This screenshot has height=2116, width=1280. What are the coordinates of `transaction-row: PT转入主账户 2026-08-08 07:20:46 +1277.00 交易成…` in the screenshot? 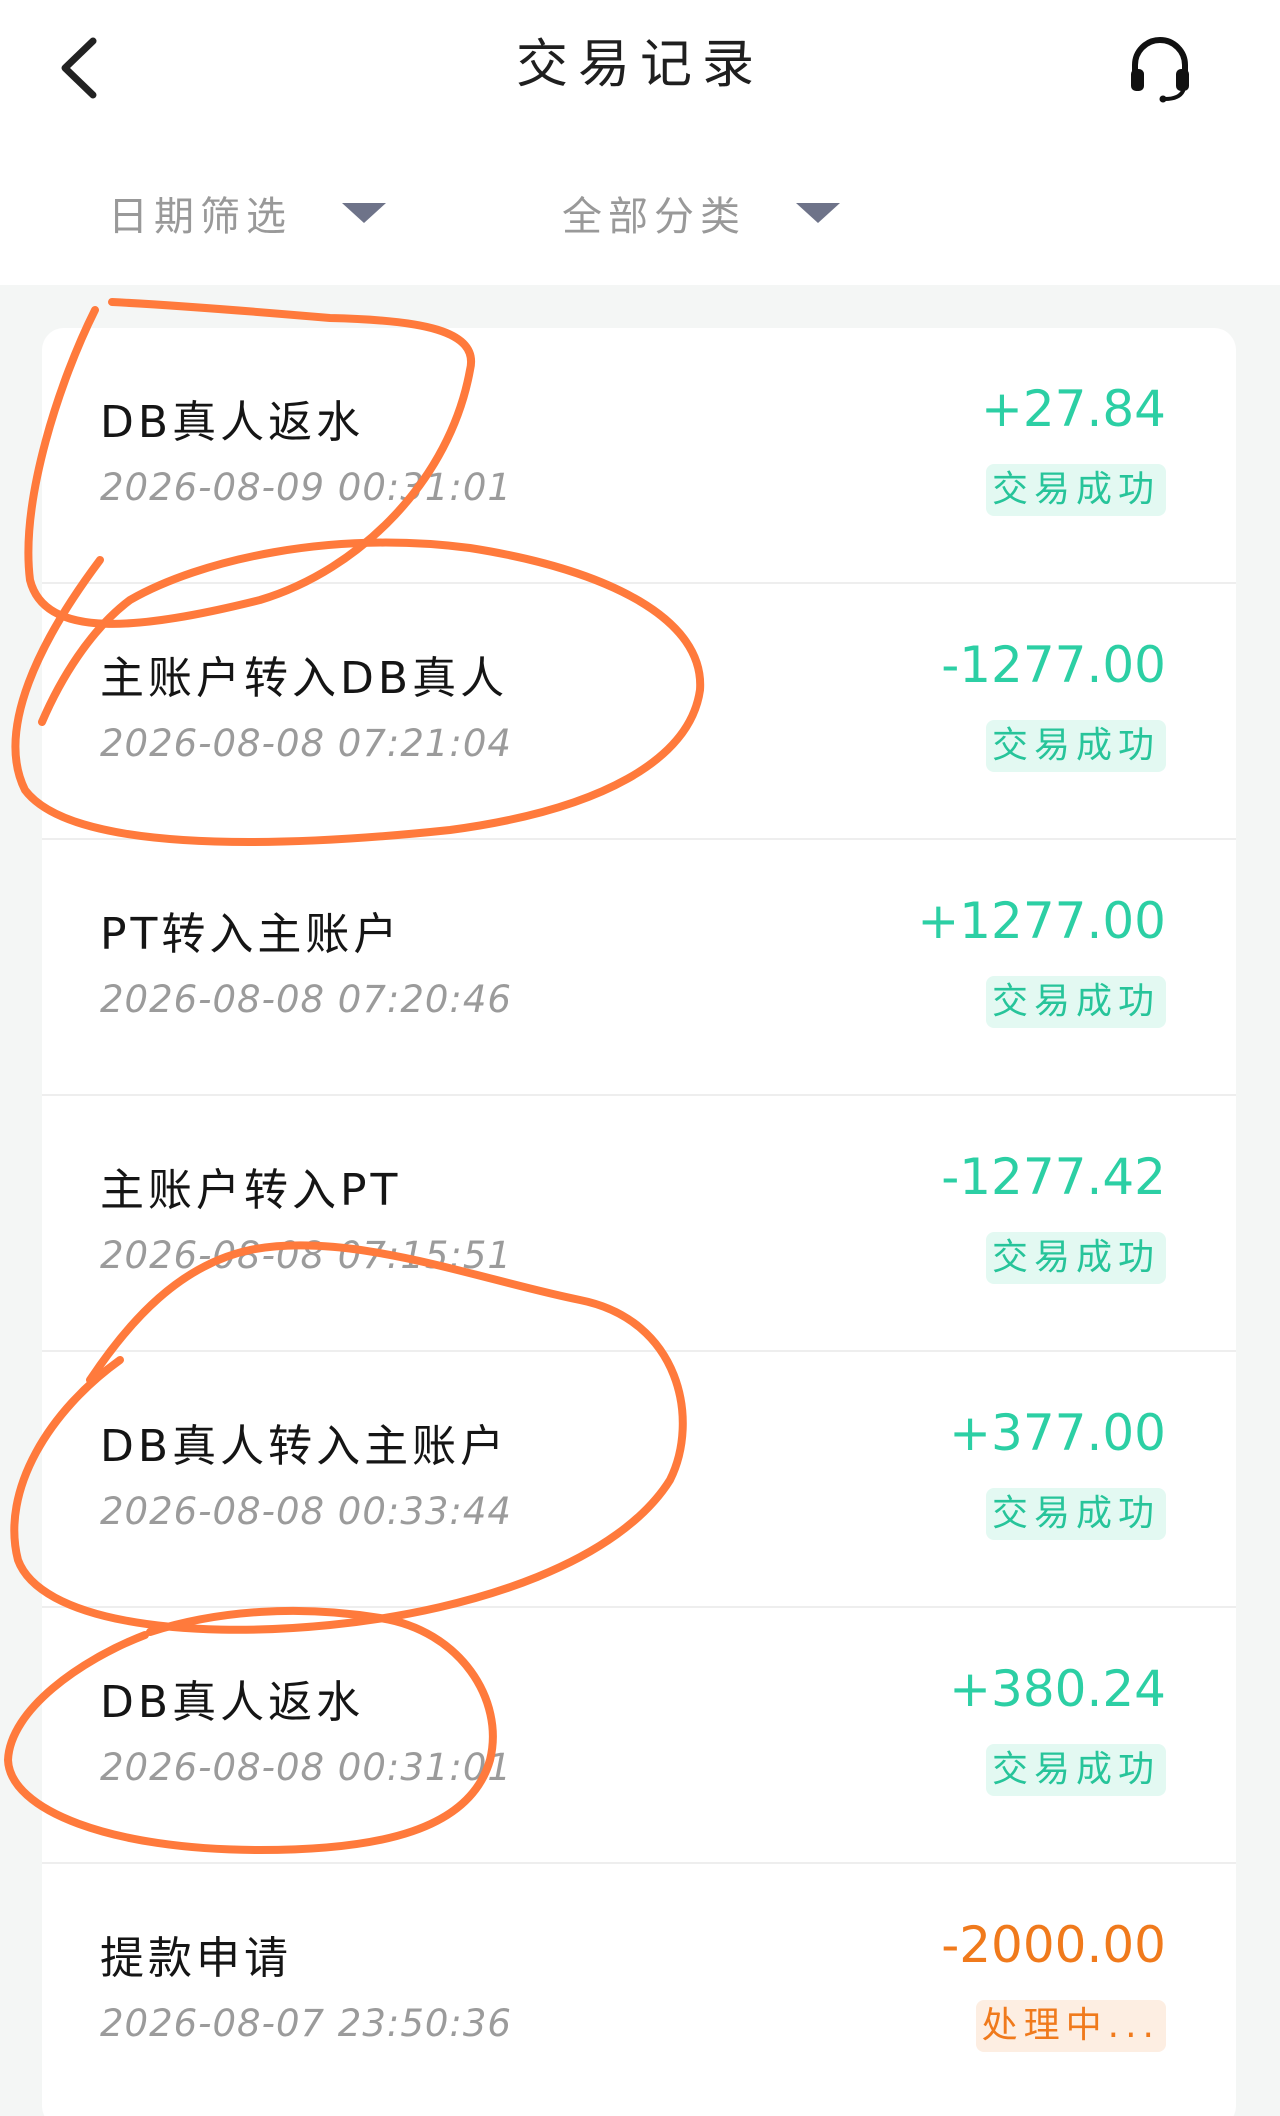 It's located at (639, 968).